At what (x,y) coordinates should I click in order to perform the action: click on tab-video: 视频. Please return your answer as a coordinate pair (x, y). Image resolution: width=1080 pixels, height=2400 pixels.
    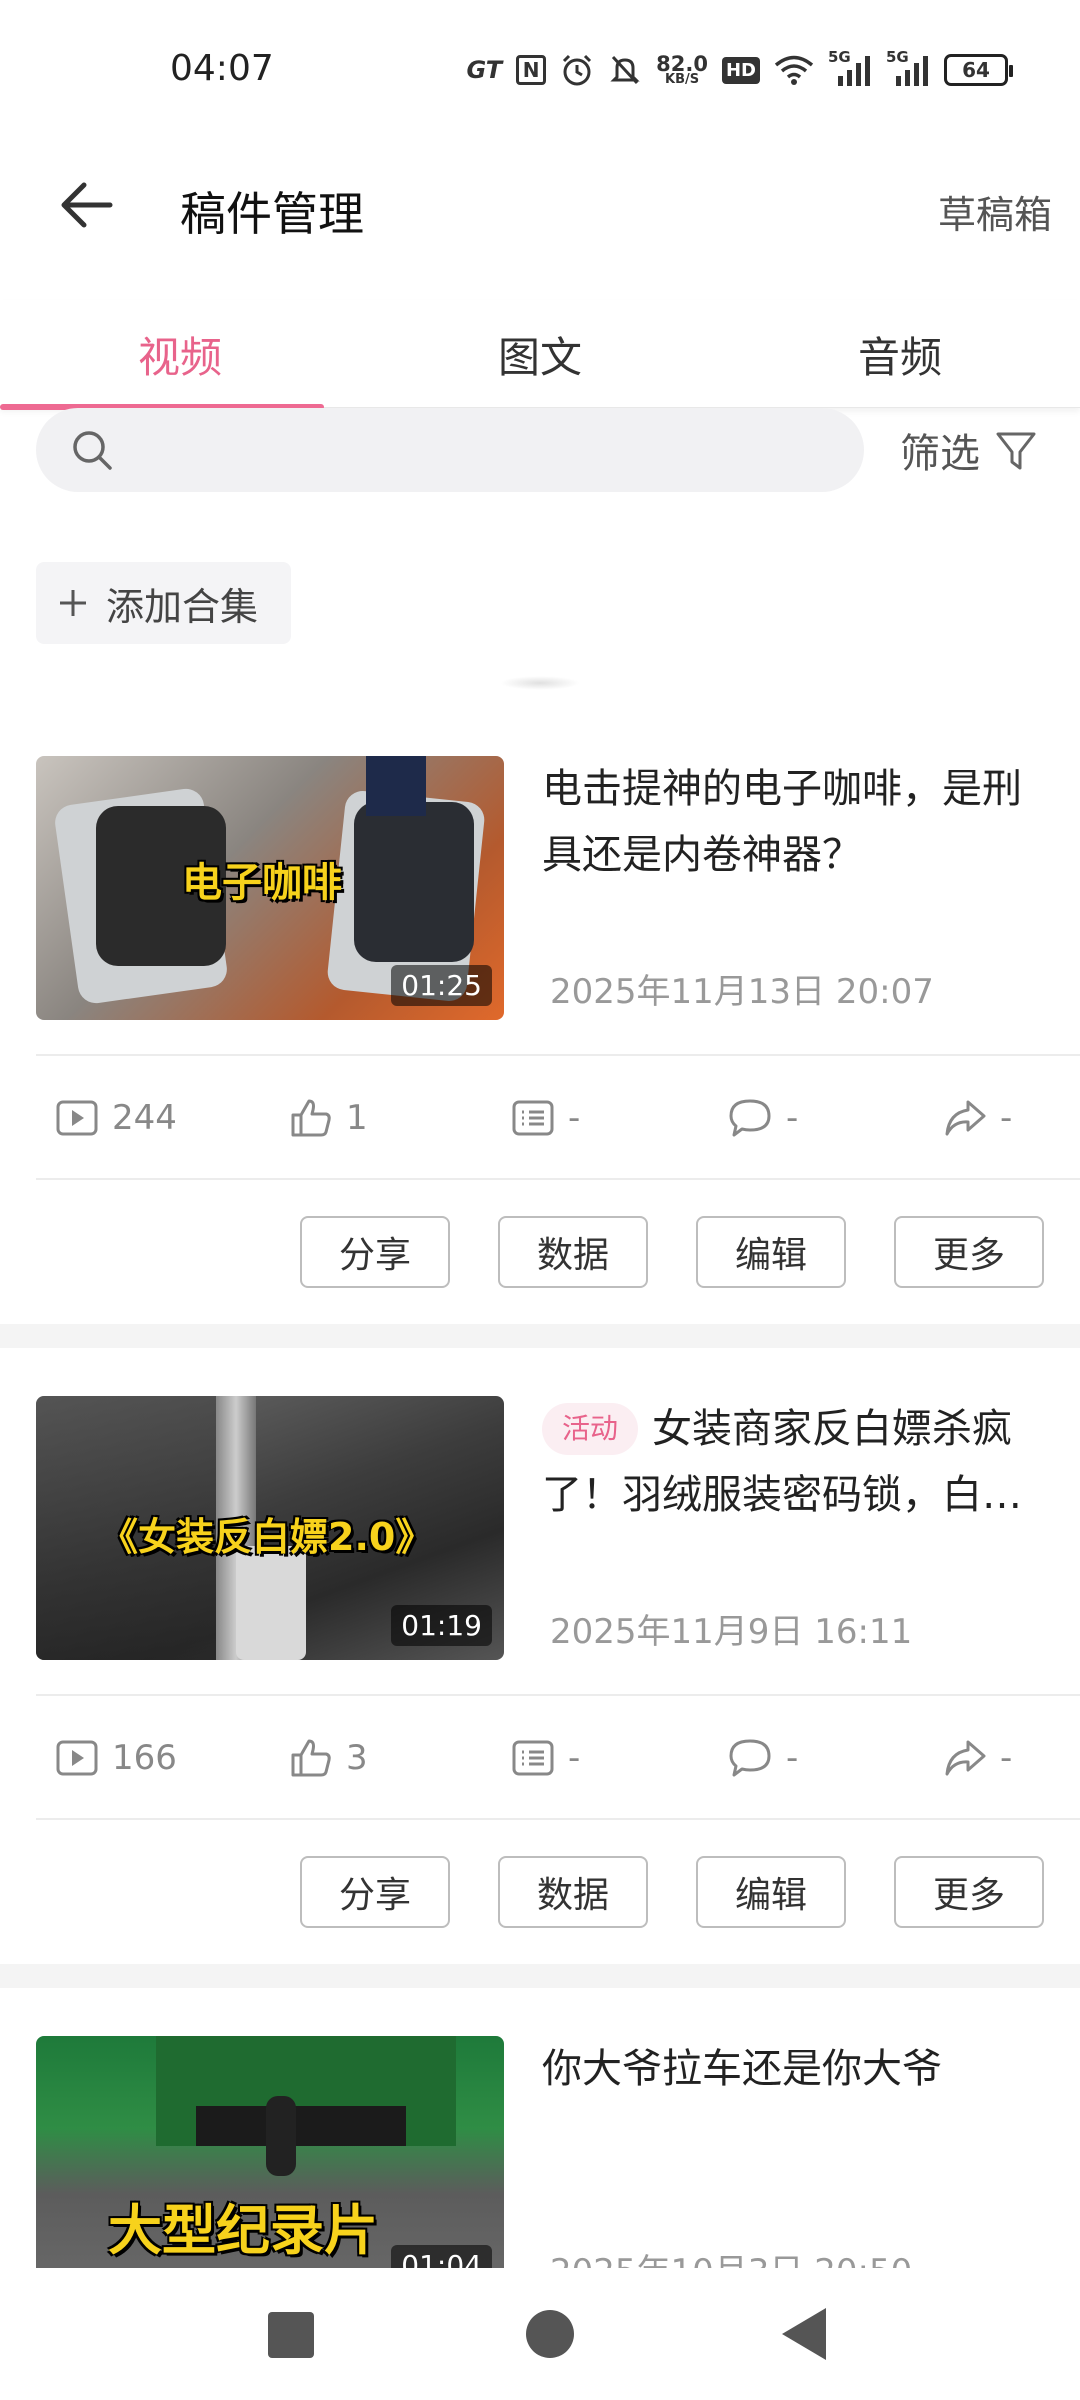
    Looking at the image, I should click on (180, 355).